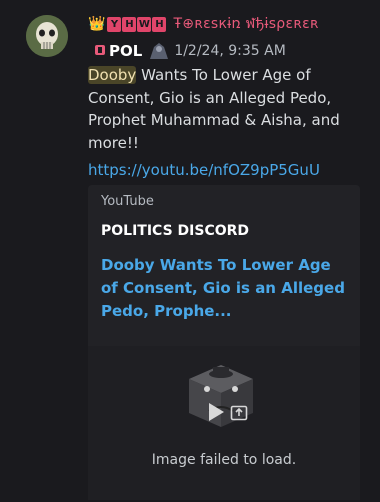  What do you see at coordinates (97, 24) in the screenshot?
I see `crown-icon: 👑` at bounding box center [97, 24].